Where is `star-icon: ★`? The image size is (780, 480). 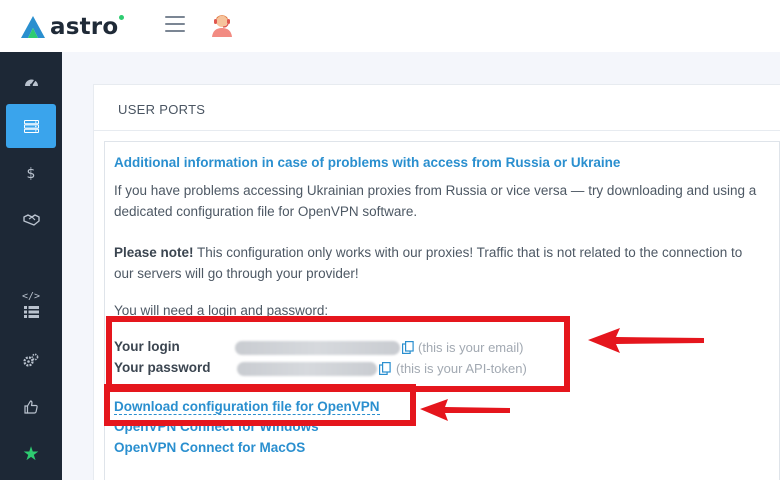
star-icon: ★ is located at coordinates (31, 454).